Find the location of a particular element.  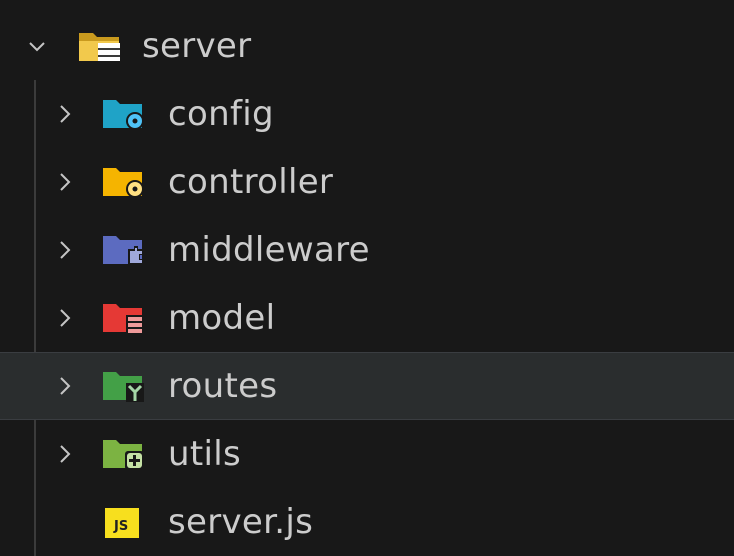

tree-item-label: utils is located at coordinates (204, 454).